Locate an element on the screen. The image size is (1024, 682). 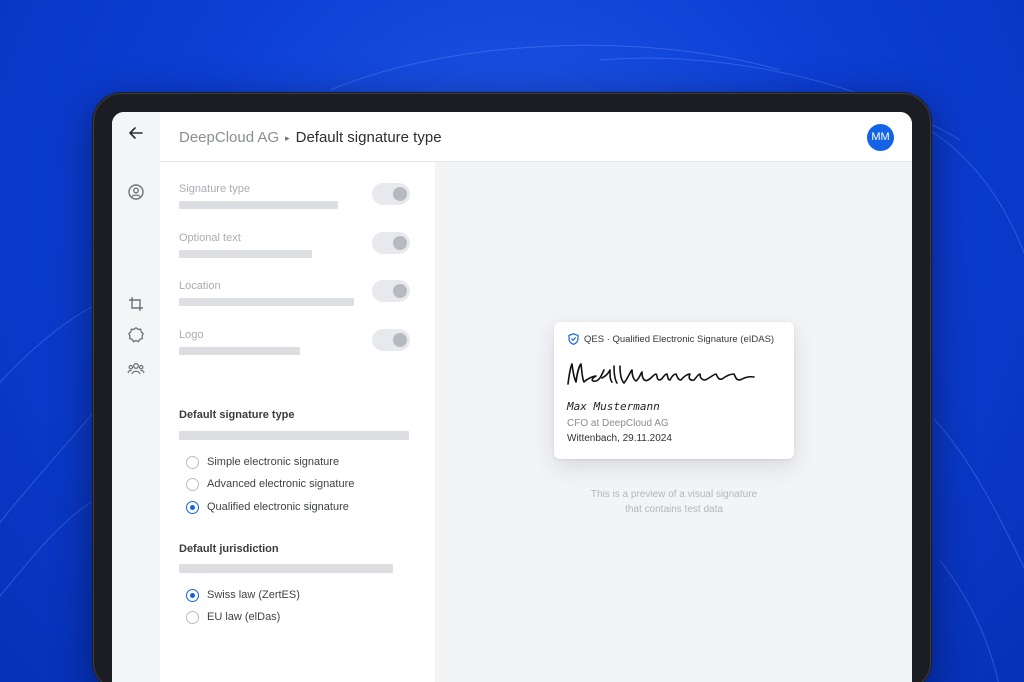
handwritten-signature is located at coordinates (661, 374).